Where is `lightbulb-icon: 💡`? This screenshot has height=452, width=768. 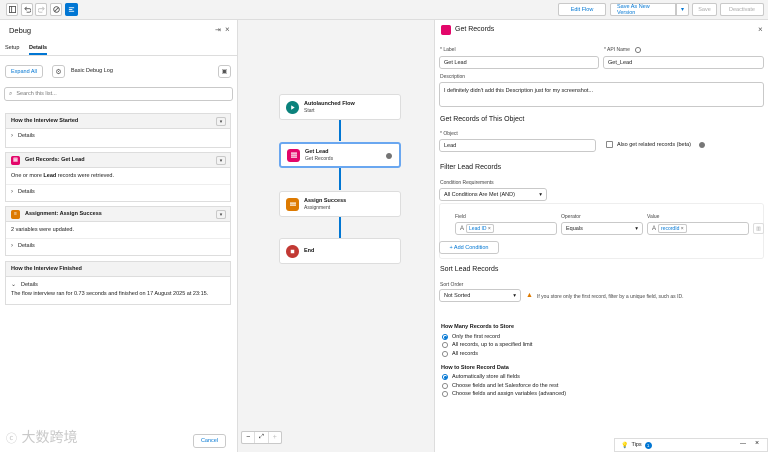
lightbulb-icon: 💡 is located at coordinates (625, 445).